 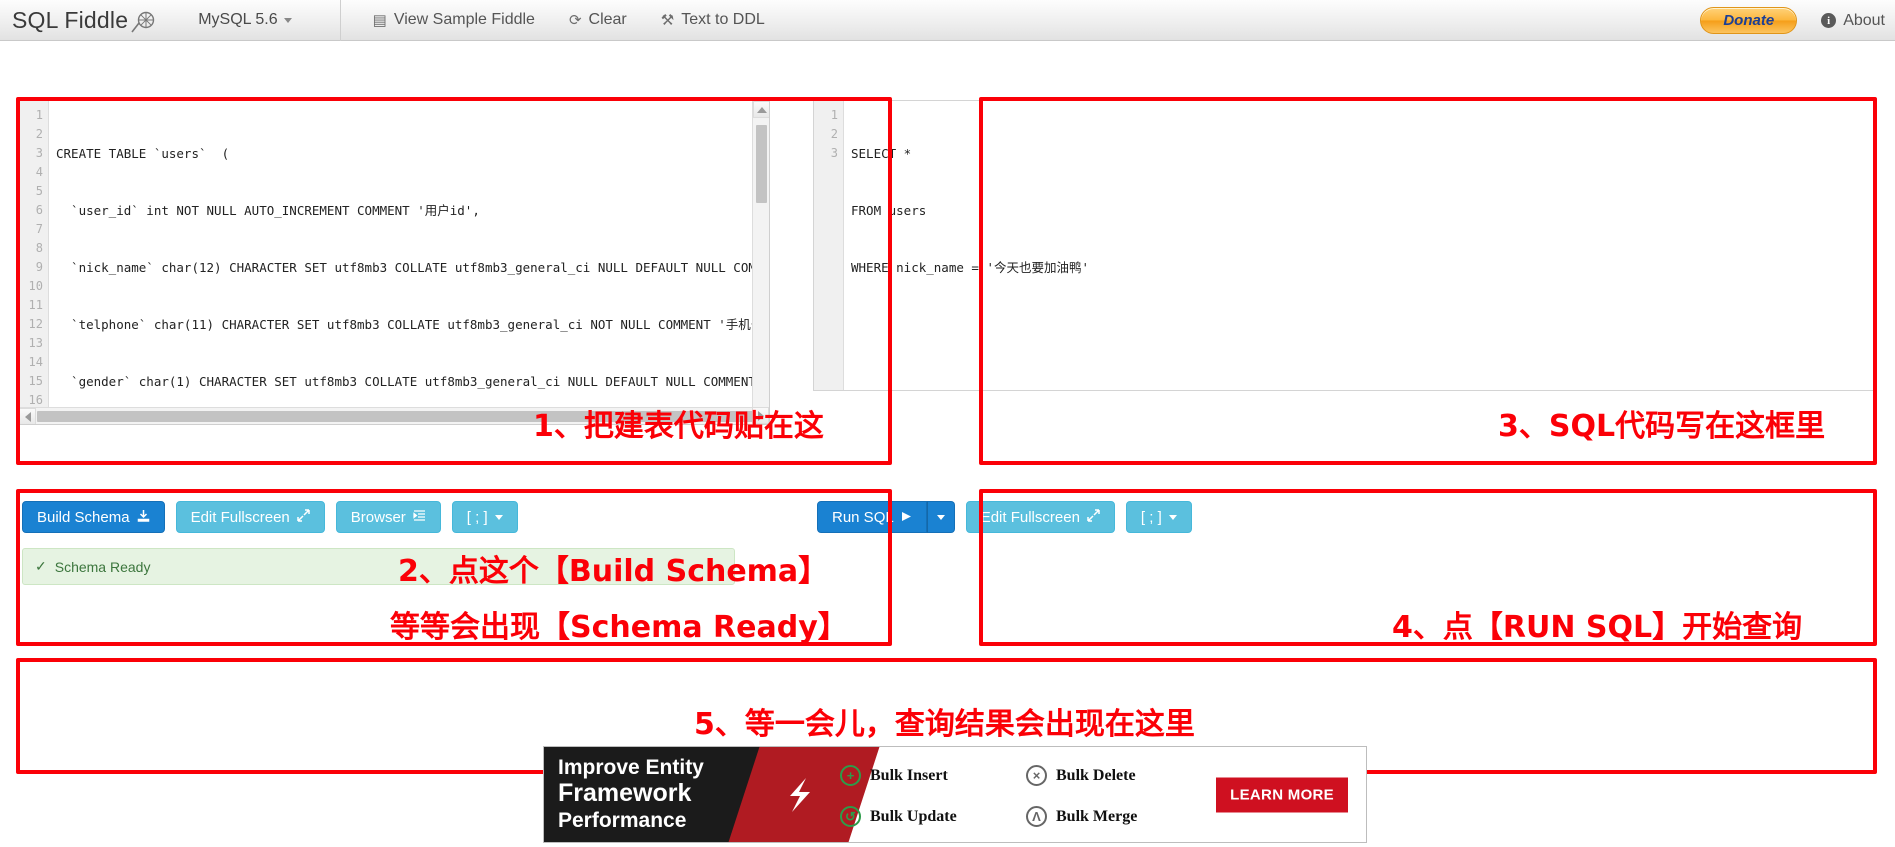 What do you see at coordinates (863, 517) in the screenshot?
I see `run-sql-label: Run SQL` at bounding box center [863, 517].